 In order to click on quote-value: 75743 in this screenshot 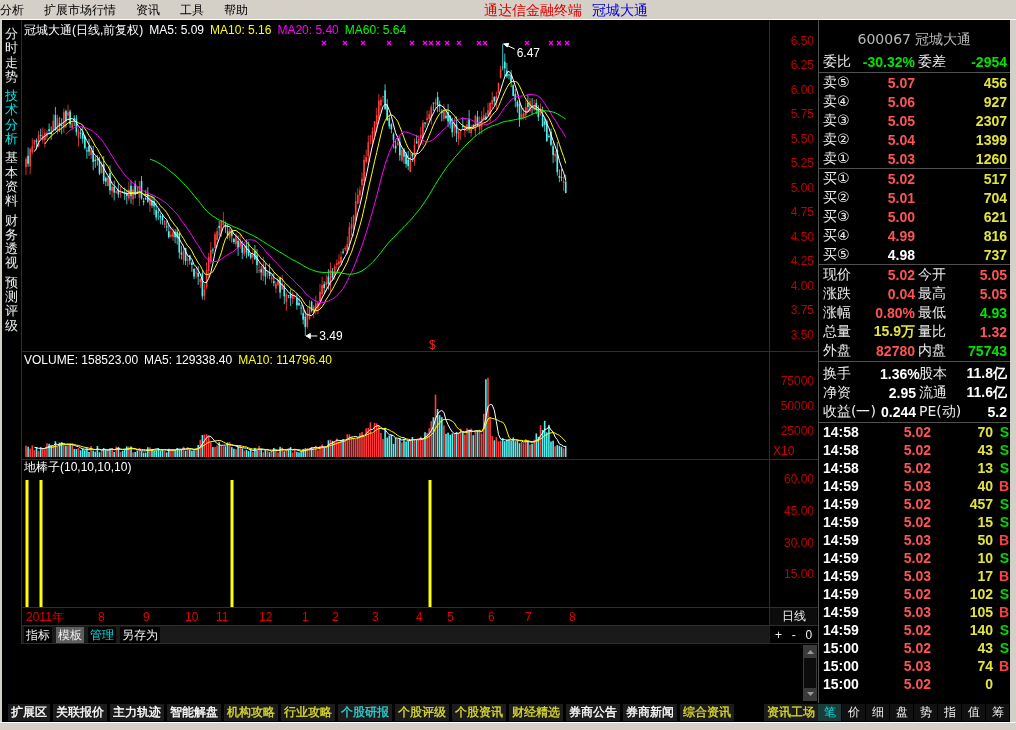, I will do `click(987, 351)`.